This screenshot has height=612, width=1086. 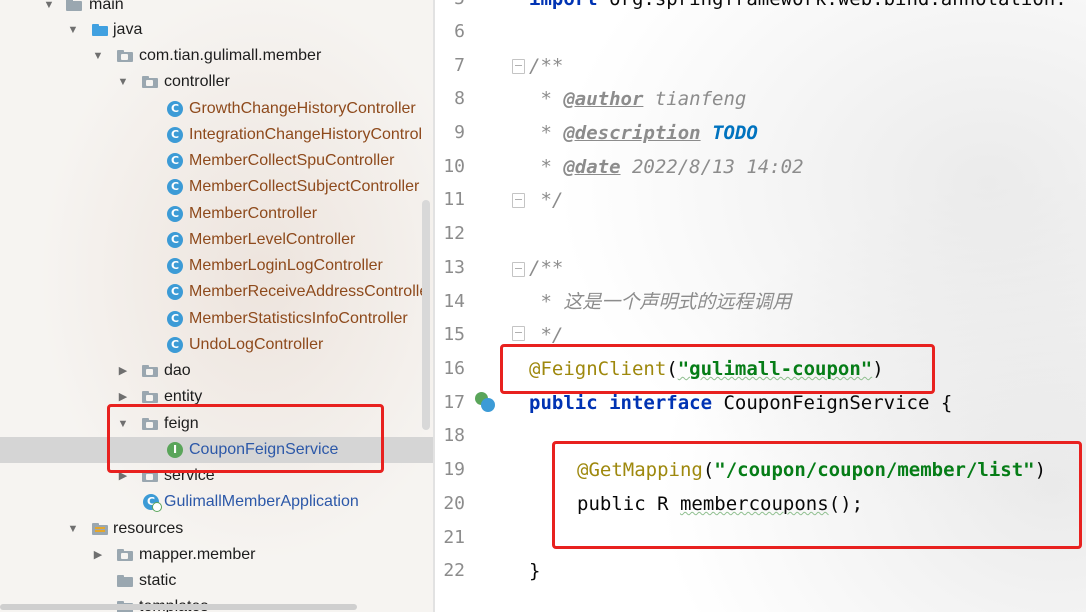 I want to click on tree-item-class: C GrowthChangeHistoryController, so click(x=217, y=109).